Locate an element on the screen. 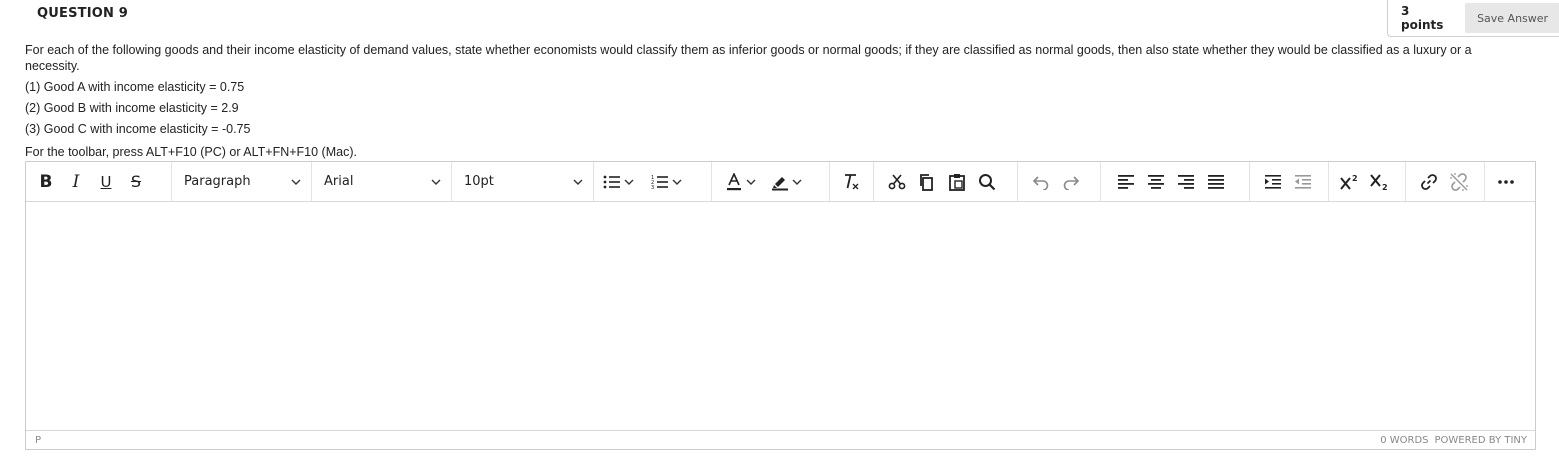 The height and width of the screenshot is (475, 1559). subscript-button: 2 is located at coordinates (1380, 182).